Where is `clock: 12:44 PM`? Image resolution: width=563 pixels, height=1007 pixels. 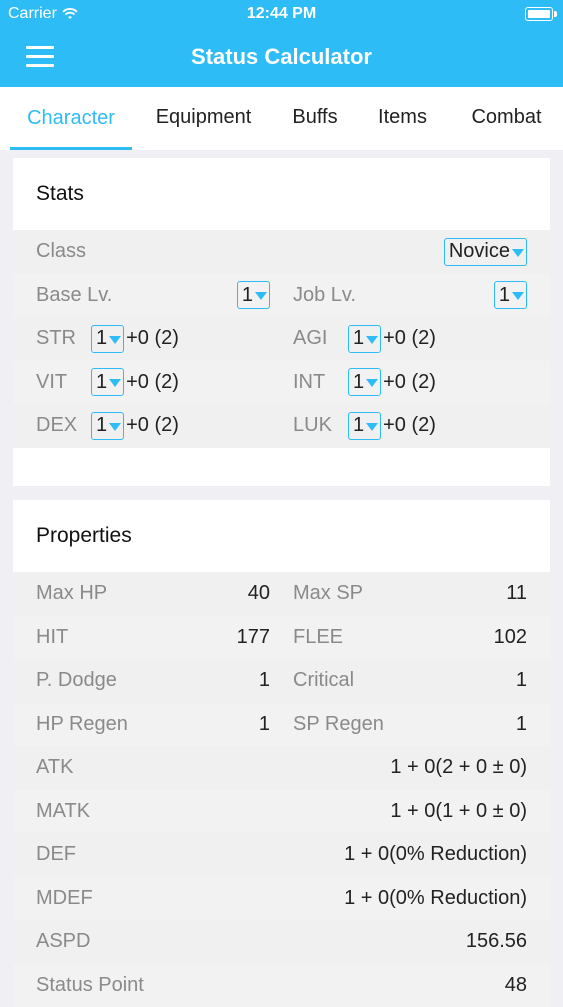
clock: 12:44 PM is located at coordinates (281, 14).